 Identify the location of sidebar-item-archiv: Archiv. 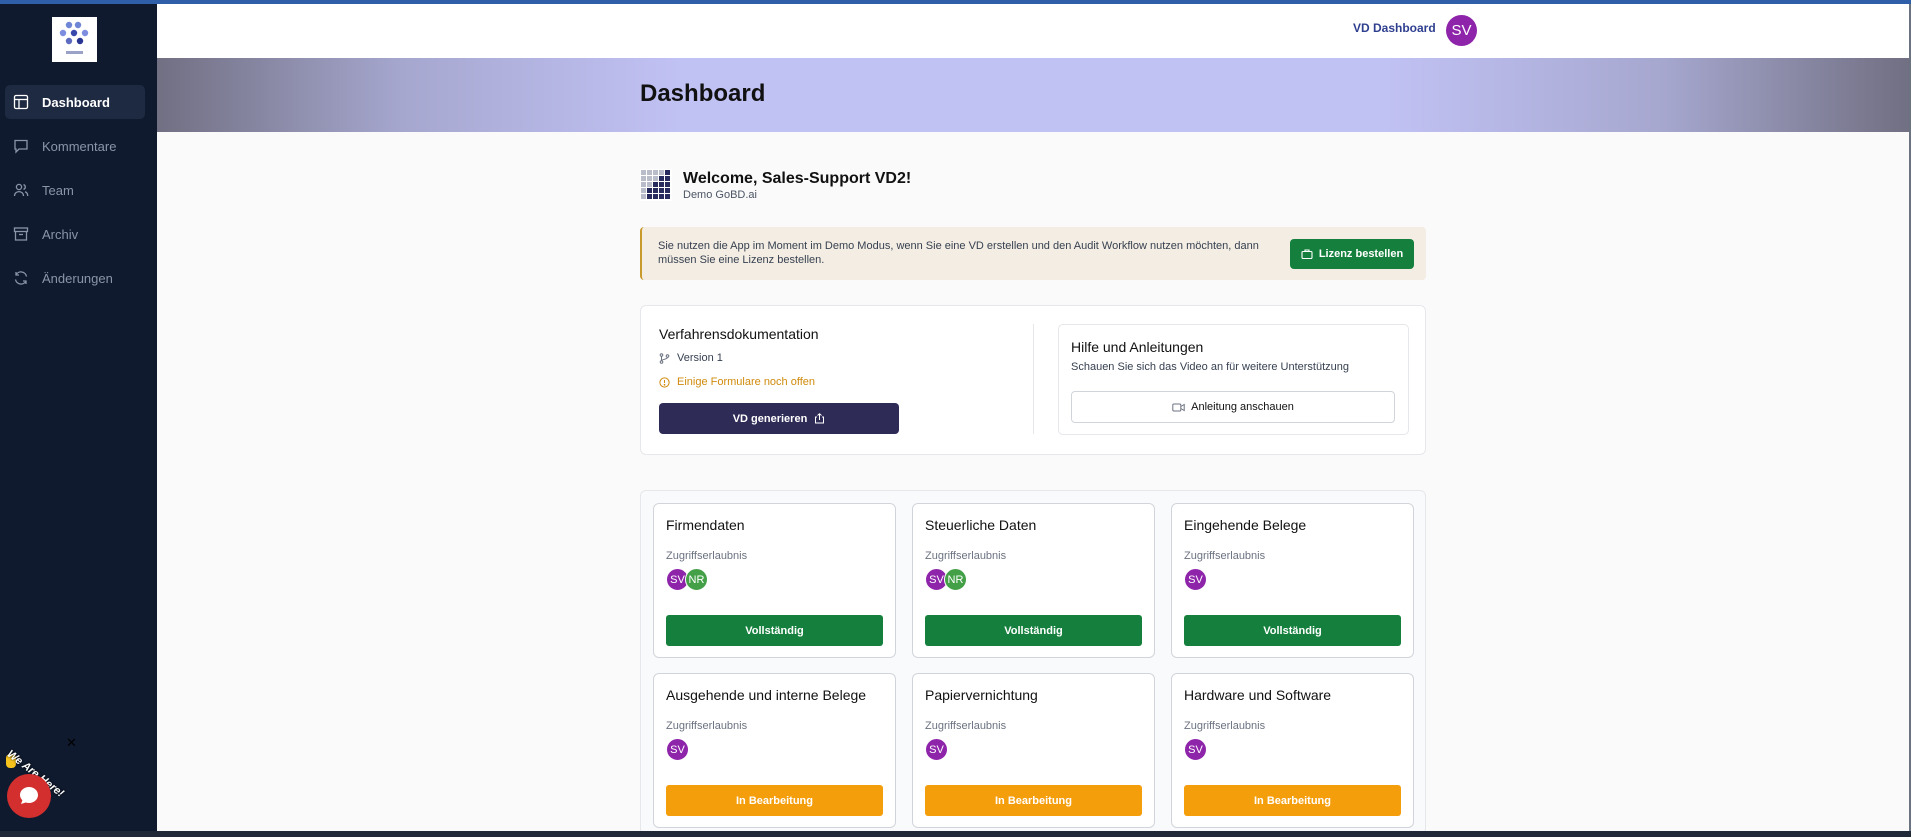
(75, 234).